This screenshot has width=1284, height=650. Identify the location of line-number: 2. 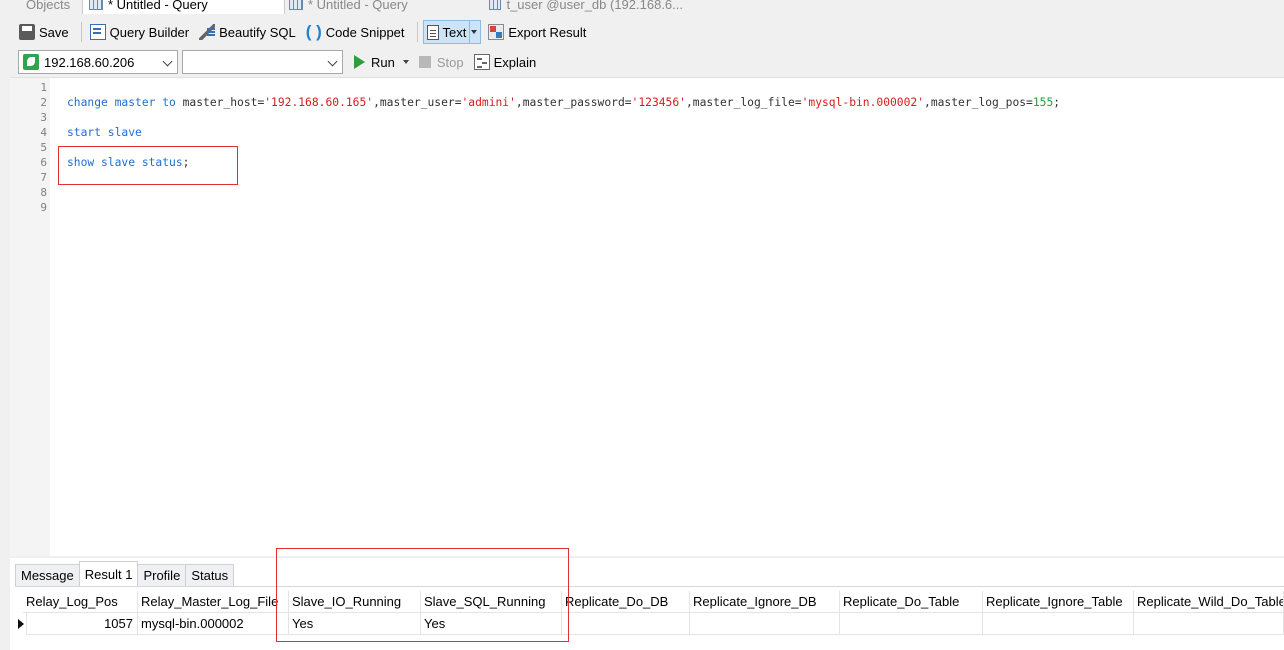
(43, 102).